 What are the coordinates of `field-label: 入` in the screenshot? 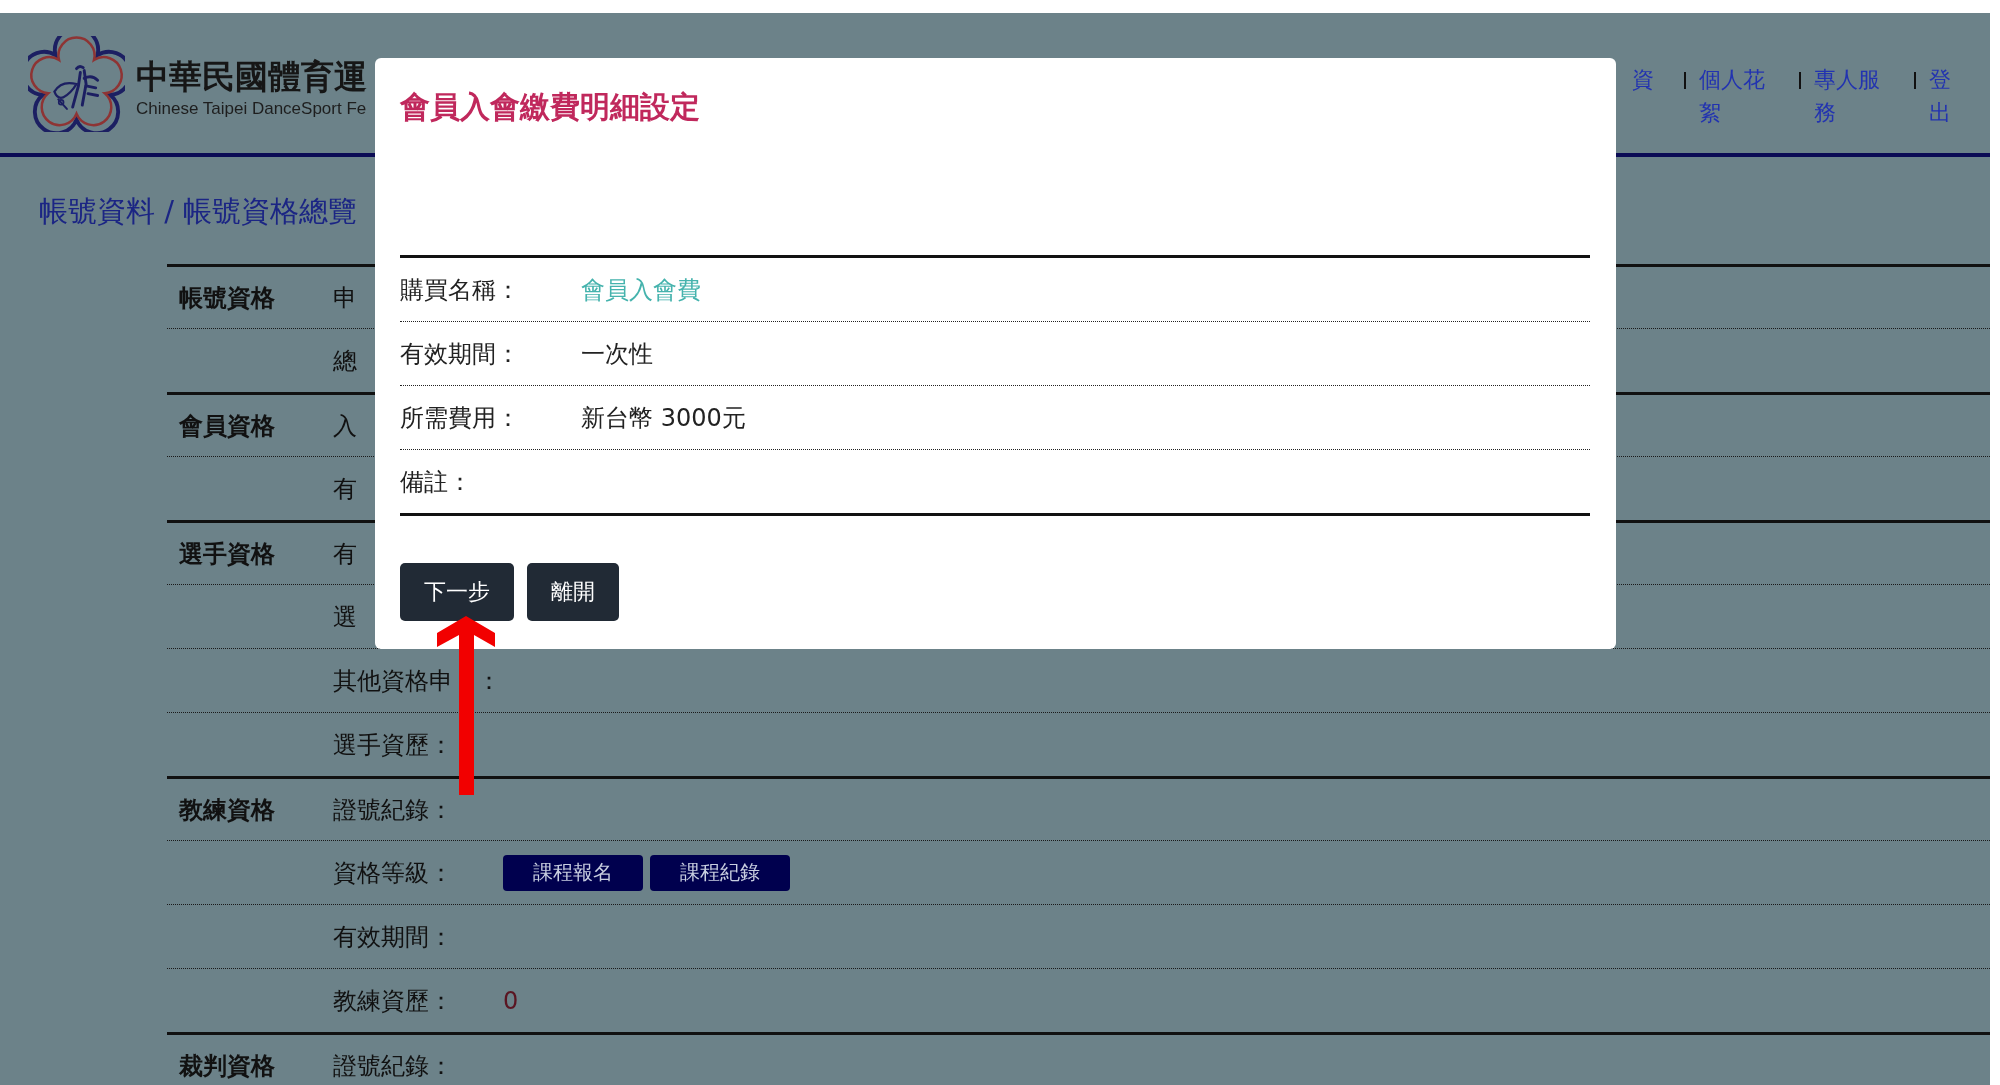 It's located at (345, 426).